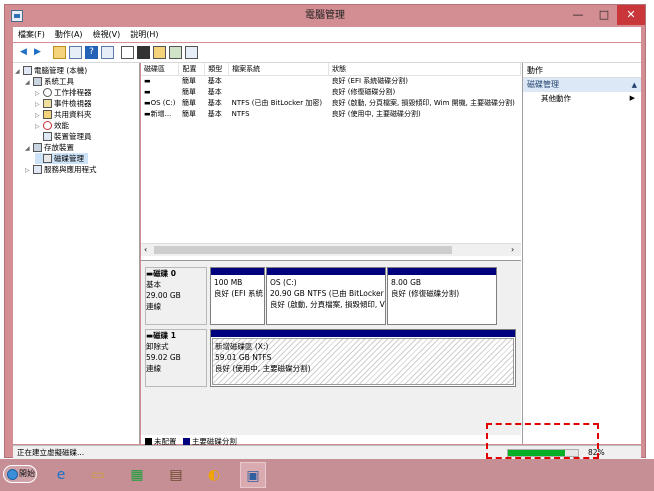  Describe the element at coordinates (63, 103) in the screenshot. I see `tree-item-event-viewer: ▷ 事件檢視器` at that location.